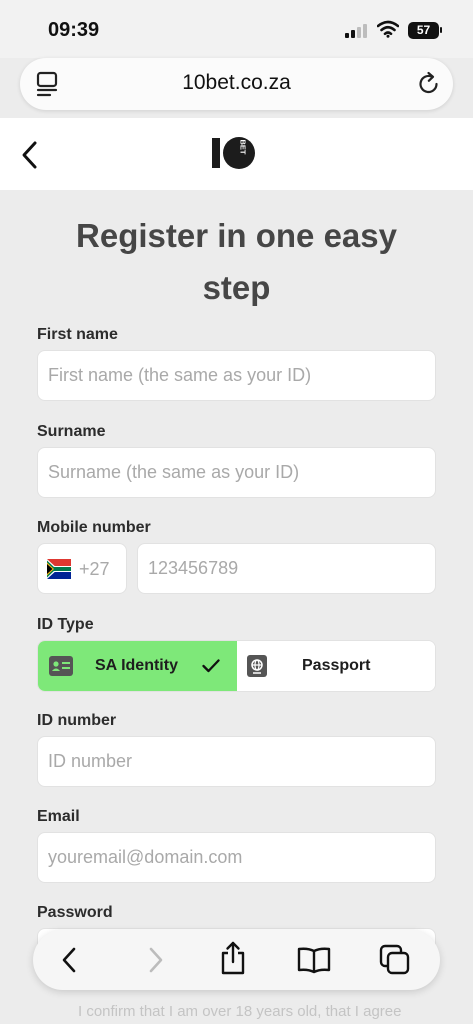  I want to click on sa-identity-option: SA Identity, so click(137, 666).